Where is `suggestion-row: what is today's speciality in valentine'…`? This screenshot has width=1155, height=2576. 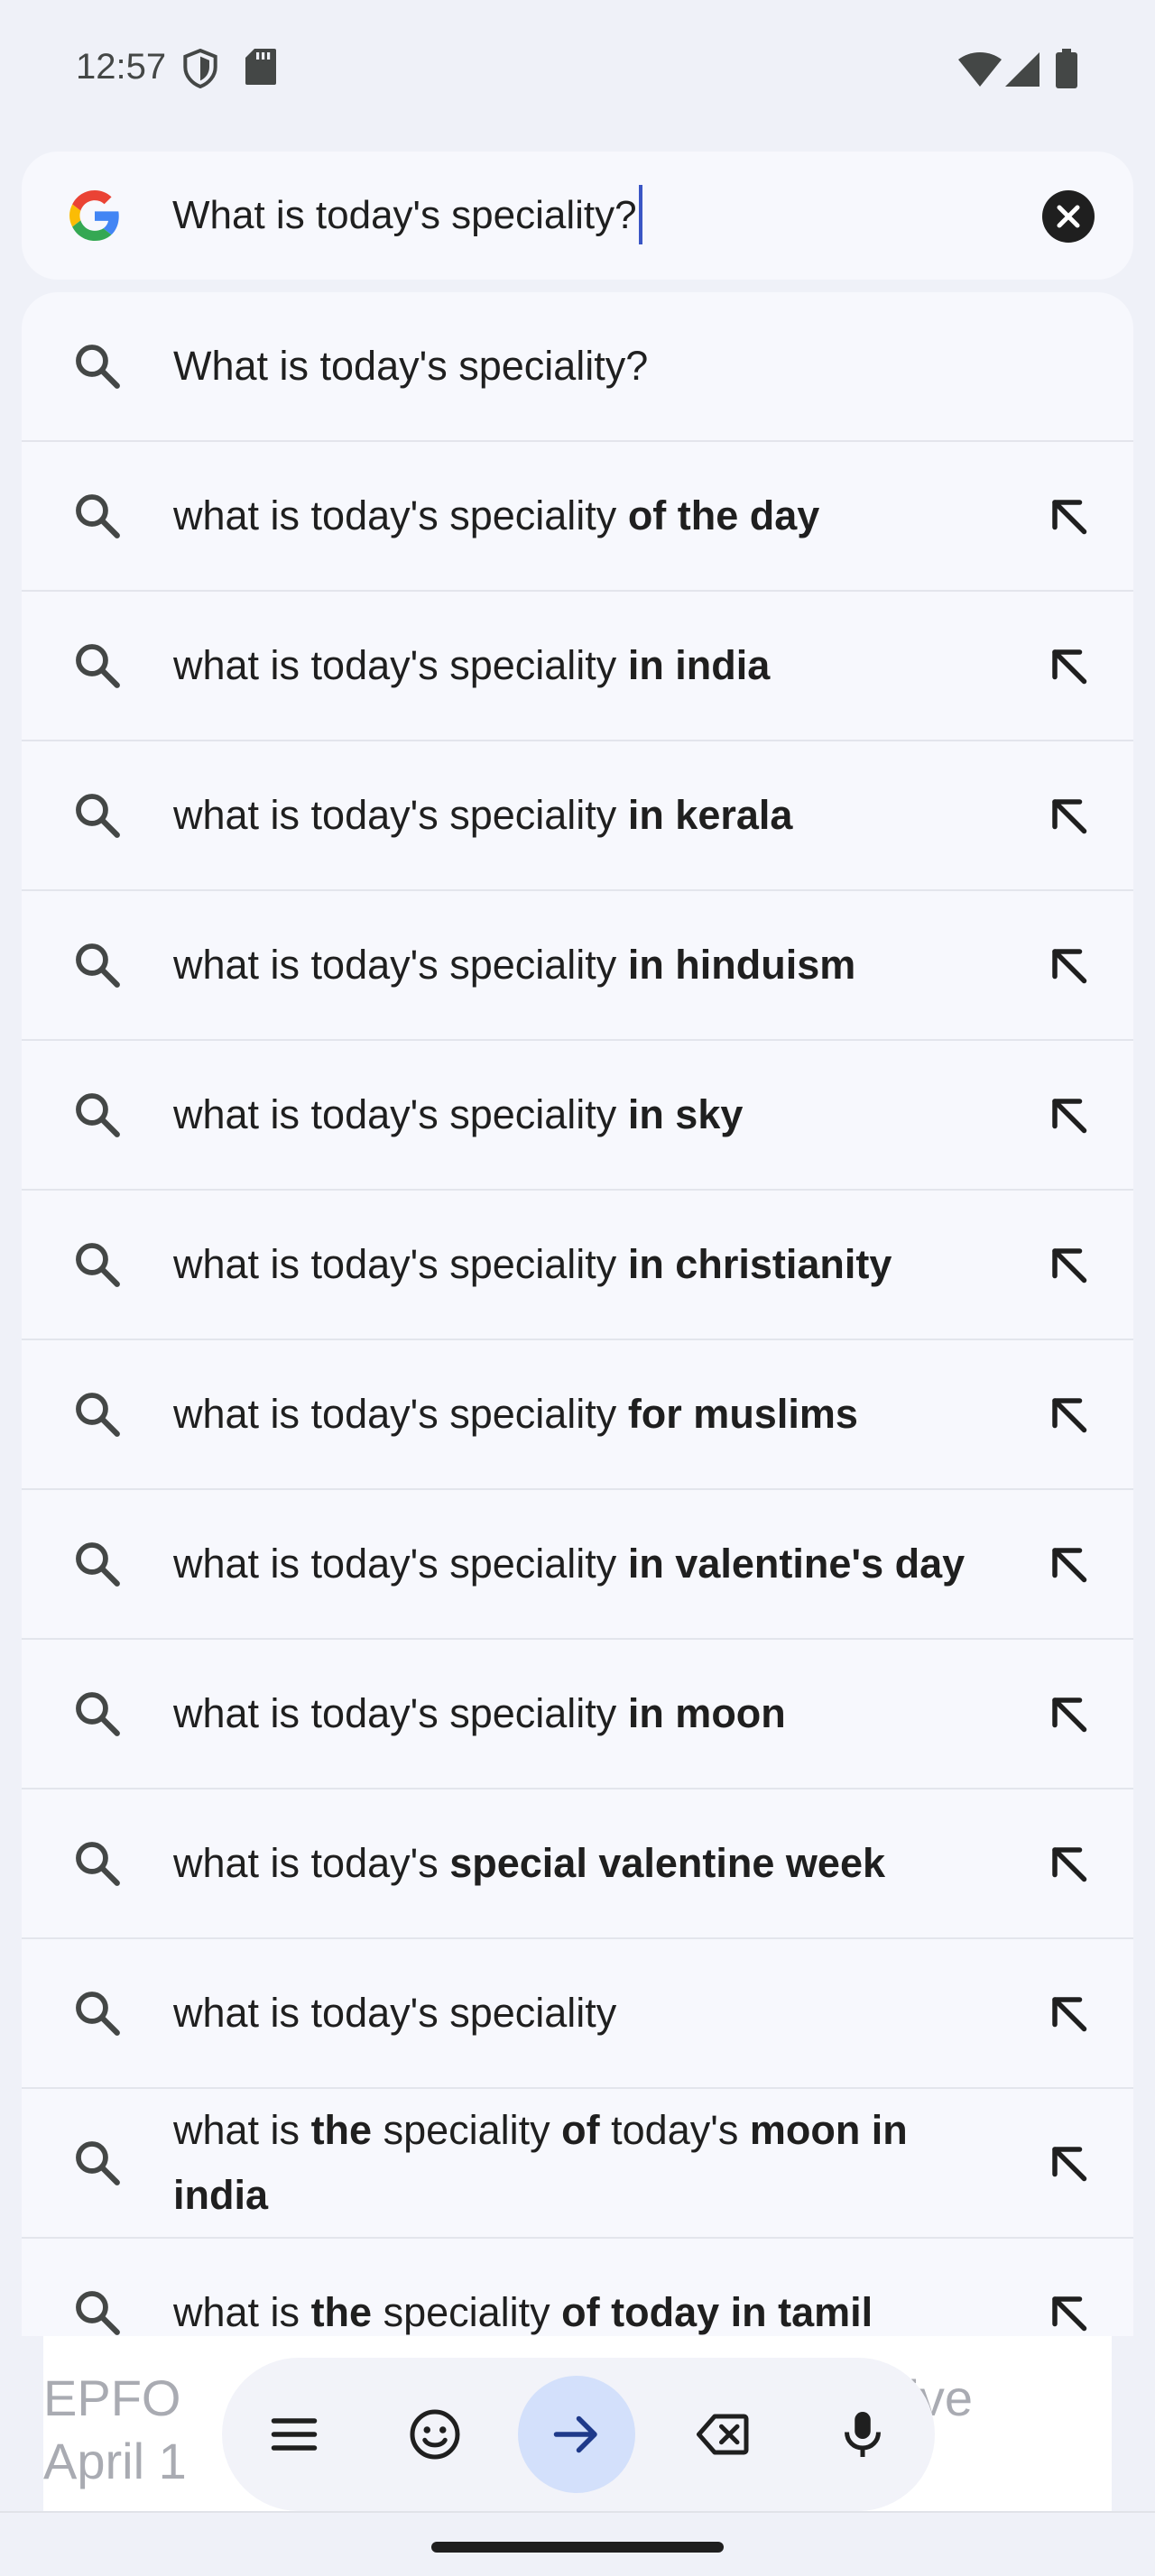
suggestion-row: what is today's speciality in valentine'… is located at coordinates (577, 1565).